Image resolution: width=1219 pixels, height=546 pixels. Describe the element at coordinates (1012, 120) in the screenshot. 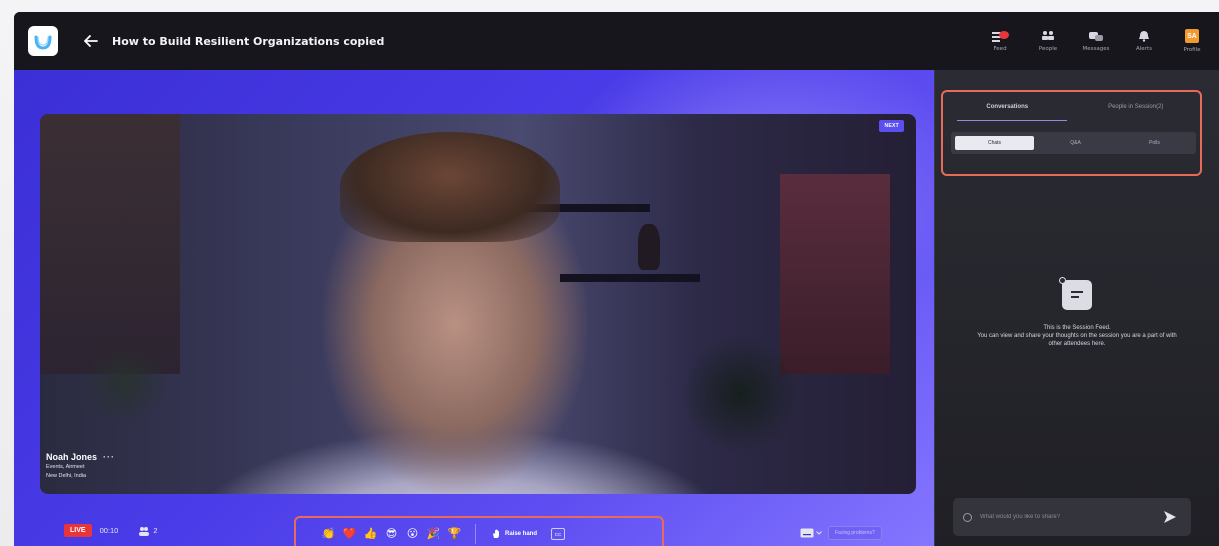

I see `active-tab-underline` at that location.